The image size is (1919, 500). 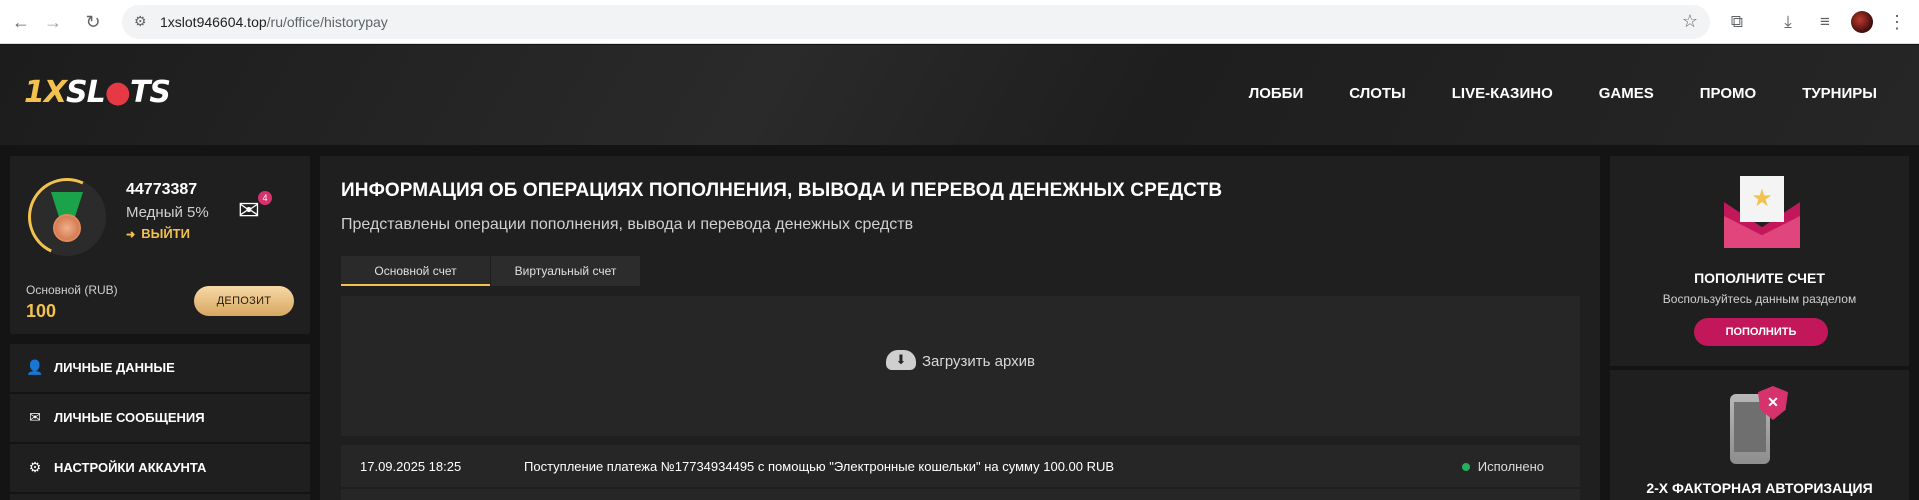 I want to click on sidebar-item-account-settings: ⚙ НАСТРОЙКИ АККАУНТА, so click(x=160, y=468).